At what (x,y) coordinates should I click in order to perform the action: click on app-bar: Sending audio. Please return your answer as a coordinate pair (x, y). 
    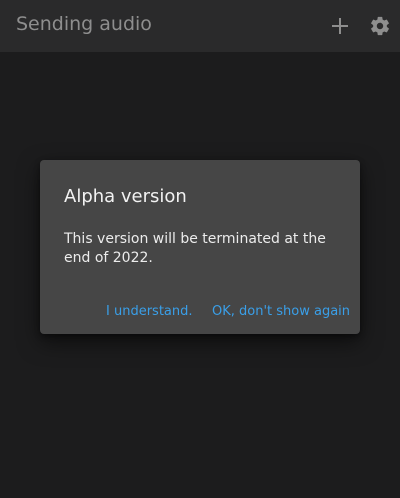
    Looking at the image, I should click on (200, 26).